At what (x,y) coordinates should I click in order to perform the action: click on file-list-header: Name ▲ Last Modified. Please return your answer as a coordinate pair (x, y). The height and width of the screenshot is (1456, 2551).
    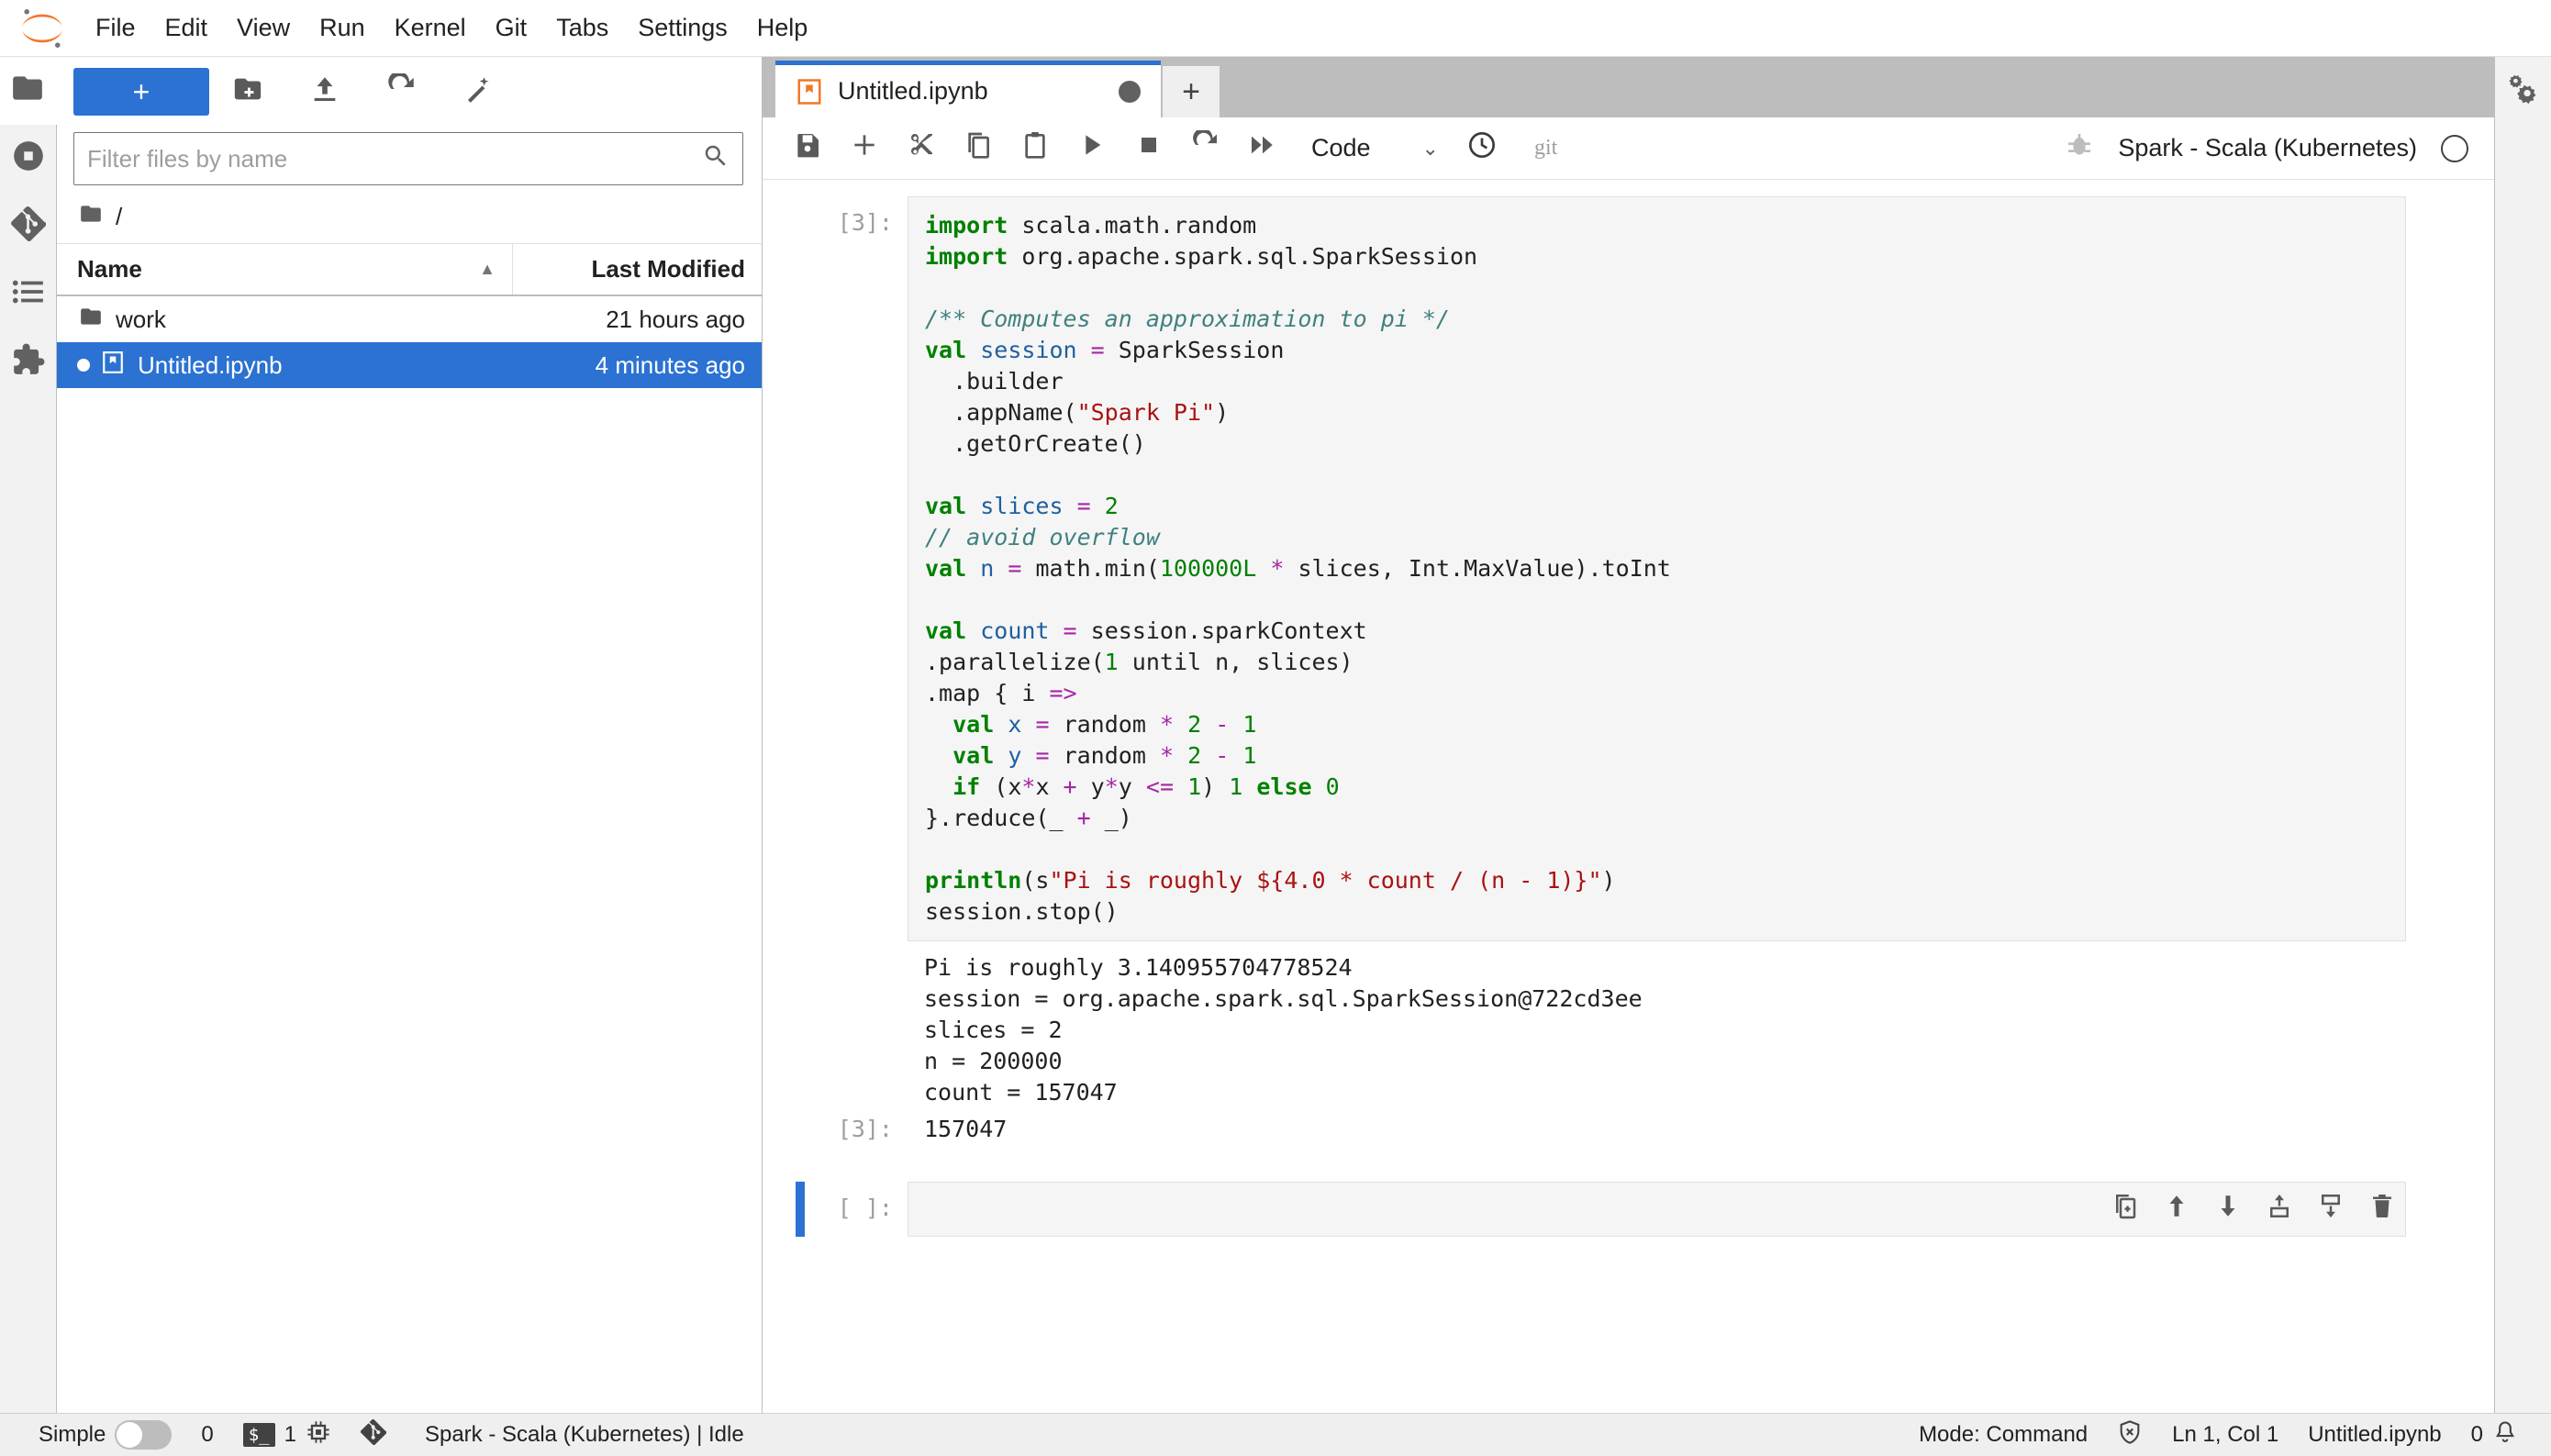
    Looking at the image, I should click on (410, 269).